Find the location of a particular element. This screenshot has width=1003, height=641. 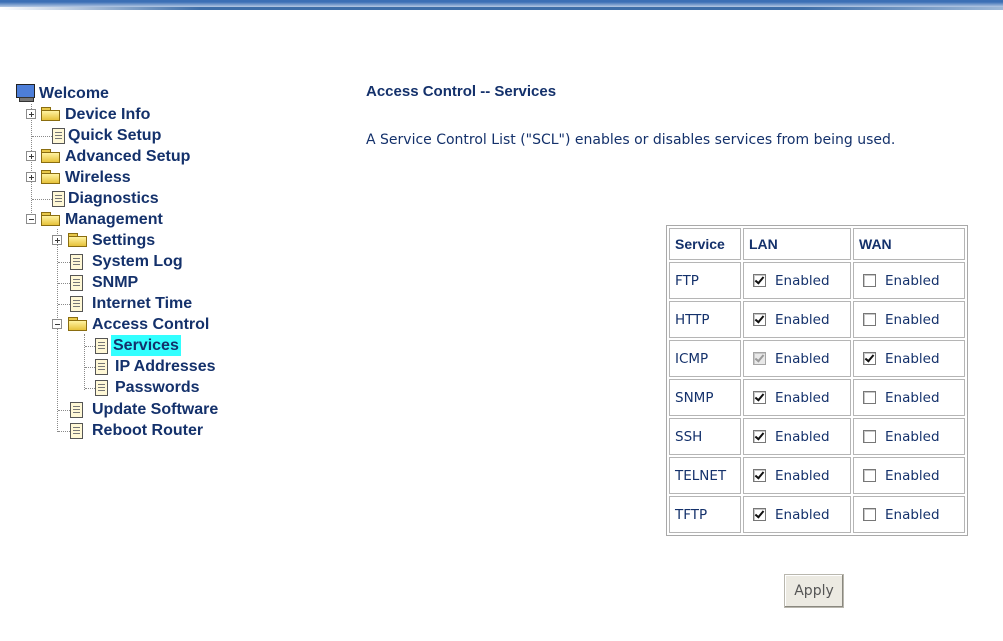

service-name-cell: SNMP is located at coordinates (705, 397).